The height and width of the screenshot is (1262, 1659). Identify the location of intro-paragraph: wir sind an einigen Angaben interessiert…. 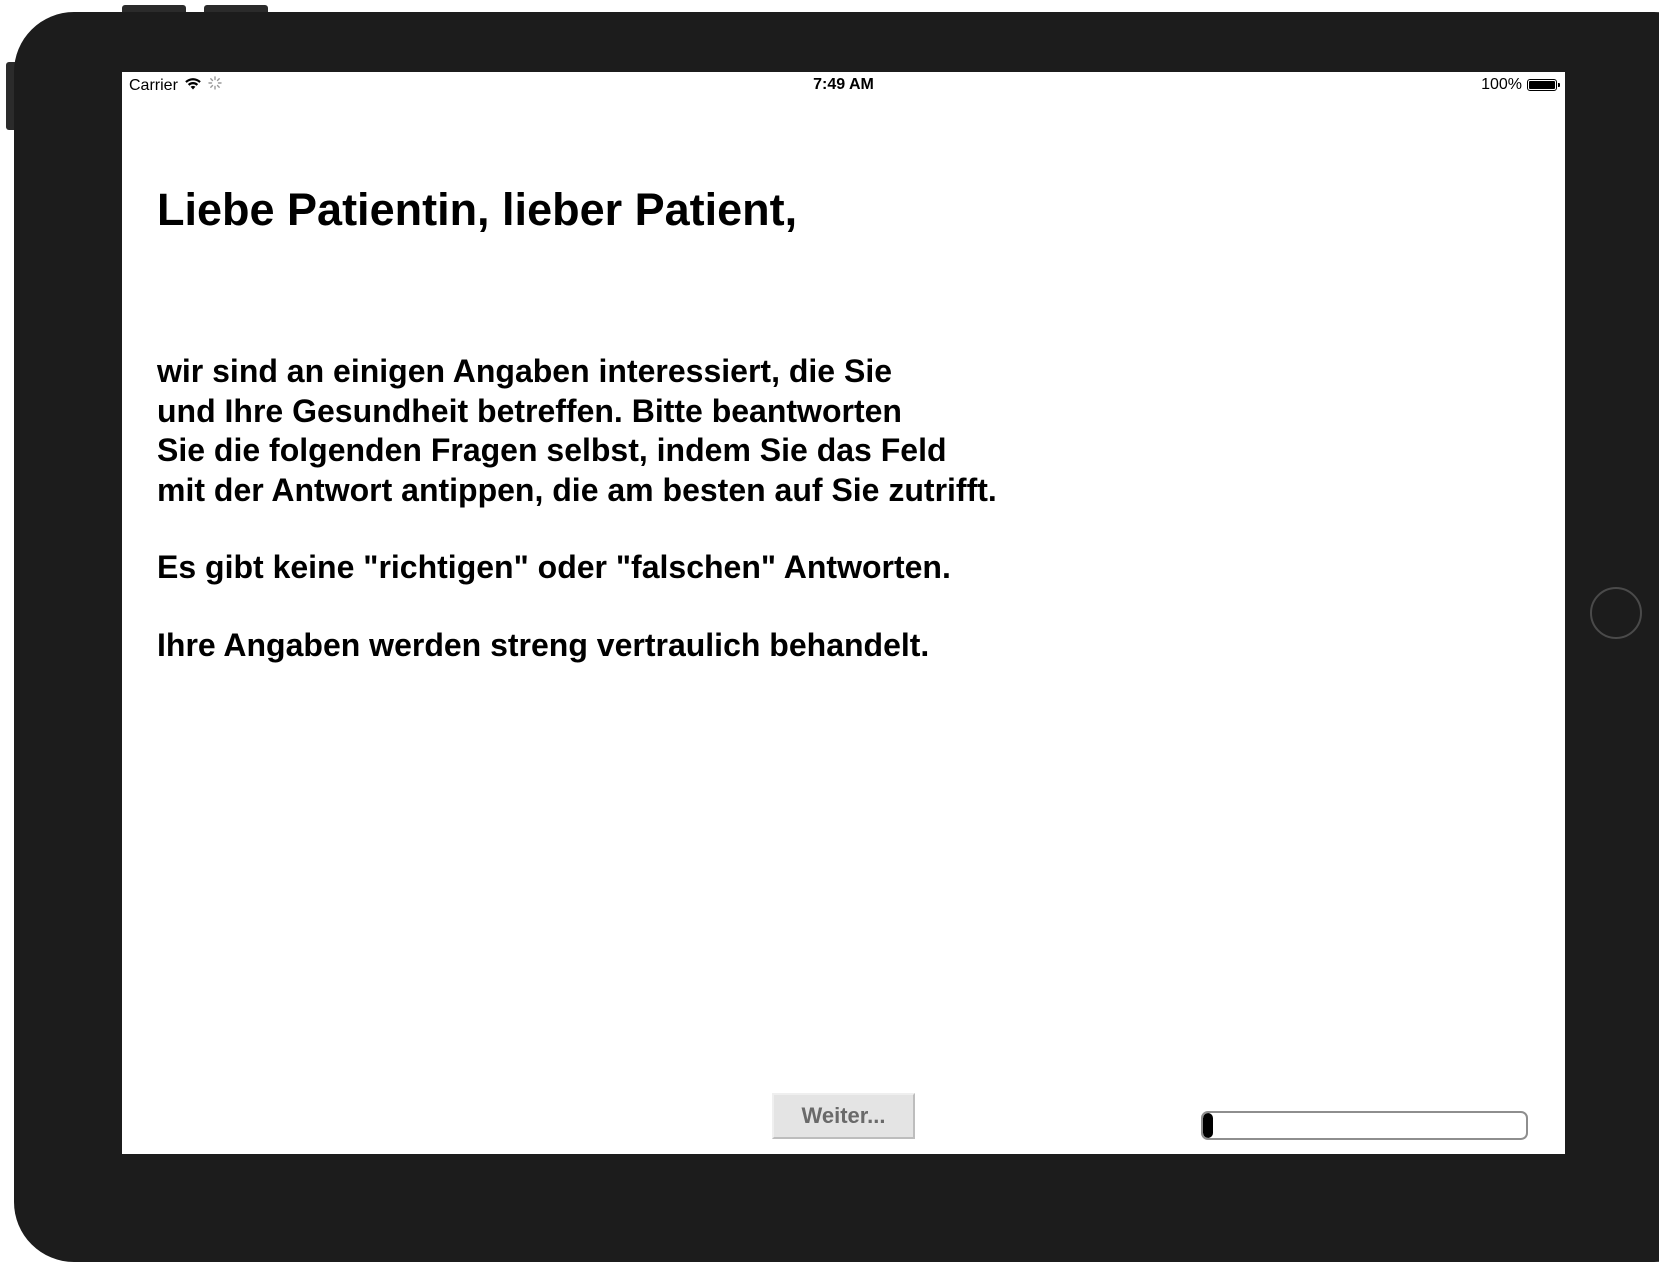
(577, 430).